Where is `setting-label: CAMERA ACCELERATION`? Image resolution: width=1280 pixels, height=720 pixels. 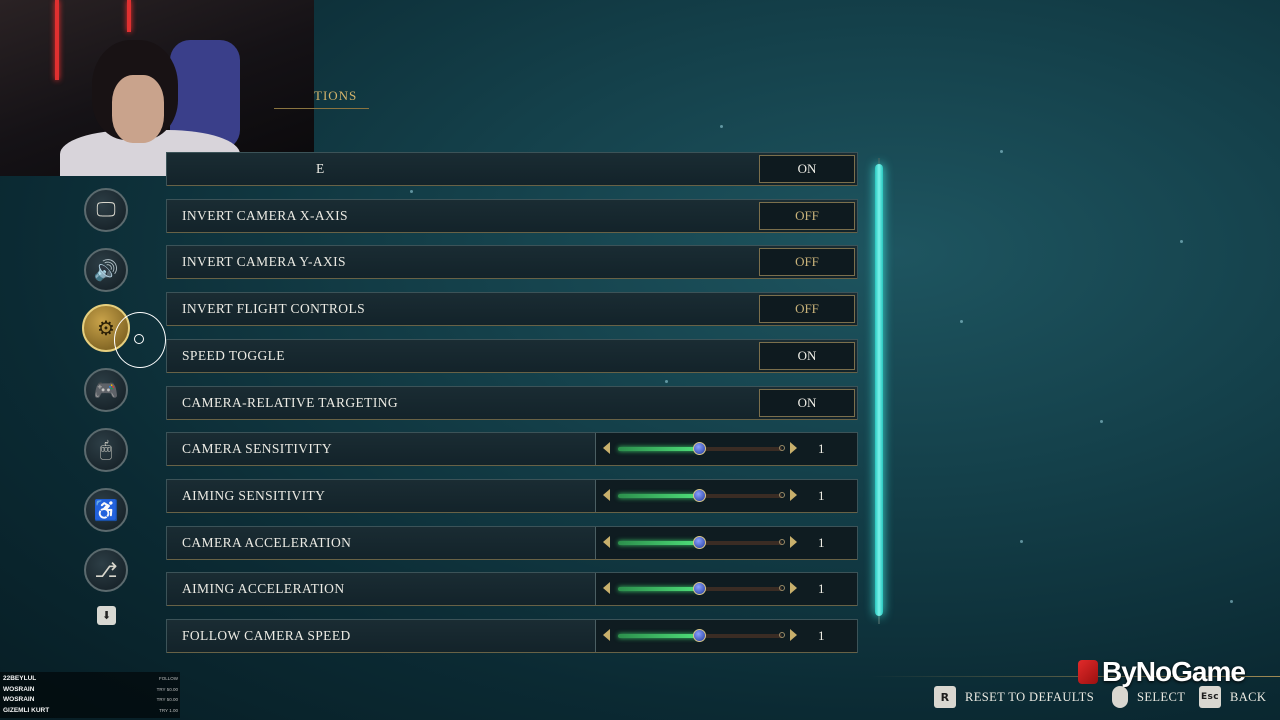 setting-label: CAMERA ACCELERATION is located at coordinates (267, 542).